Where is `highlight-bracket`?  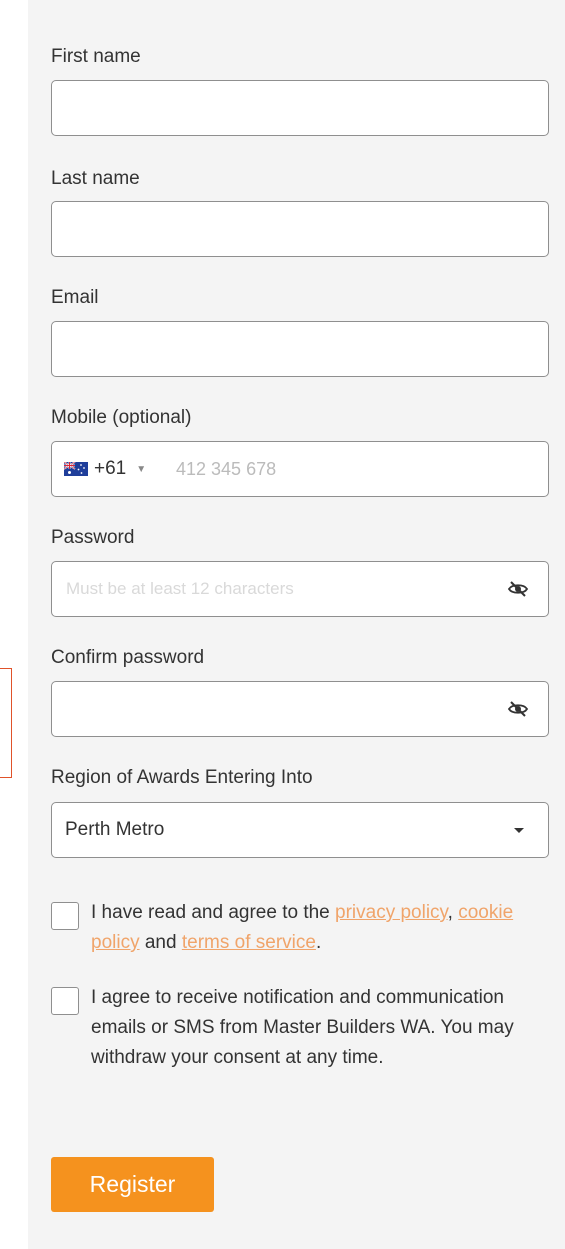
highlight-bracket is located at coordinates (6, 723).